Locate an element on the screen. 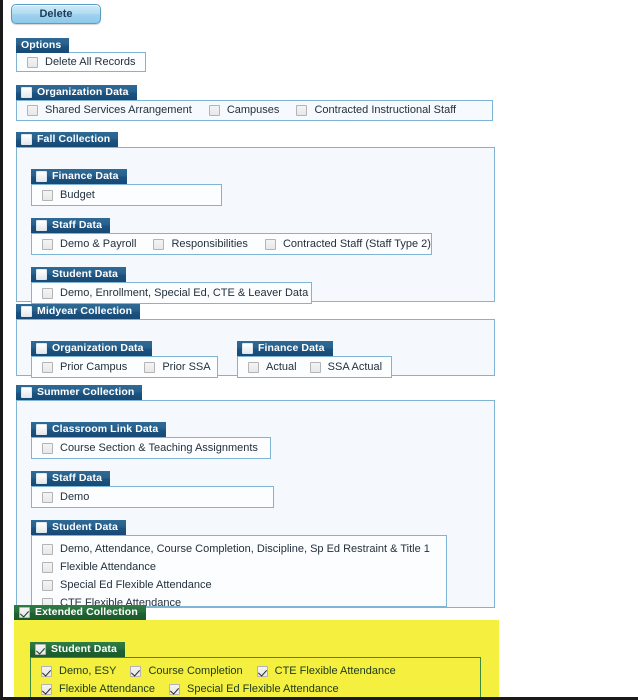 The height and width of the screenshot is (700, 638). section-midyear-collection-header: Midyear Collection is located at coordinates (78, 311).